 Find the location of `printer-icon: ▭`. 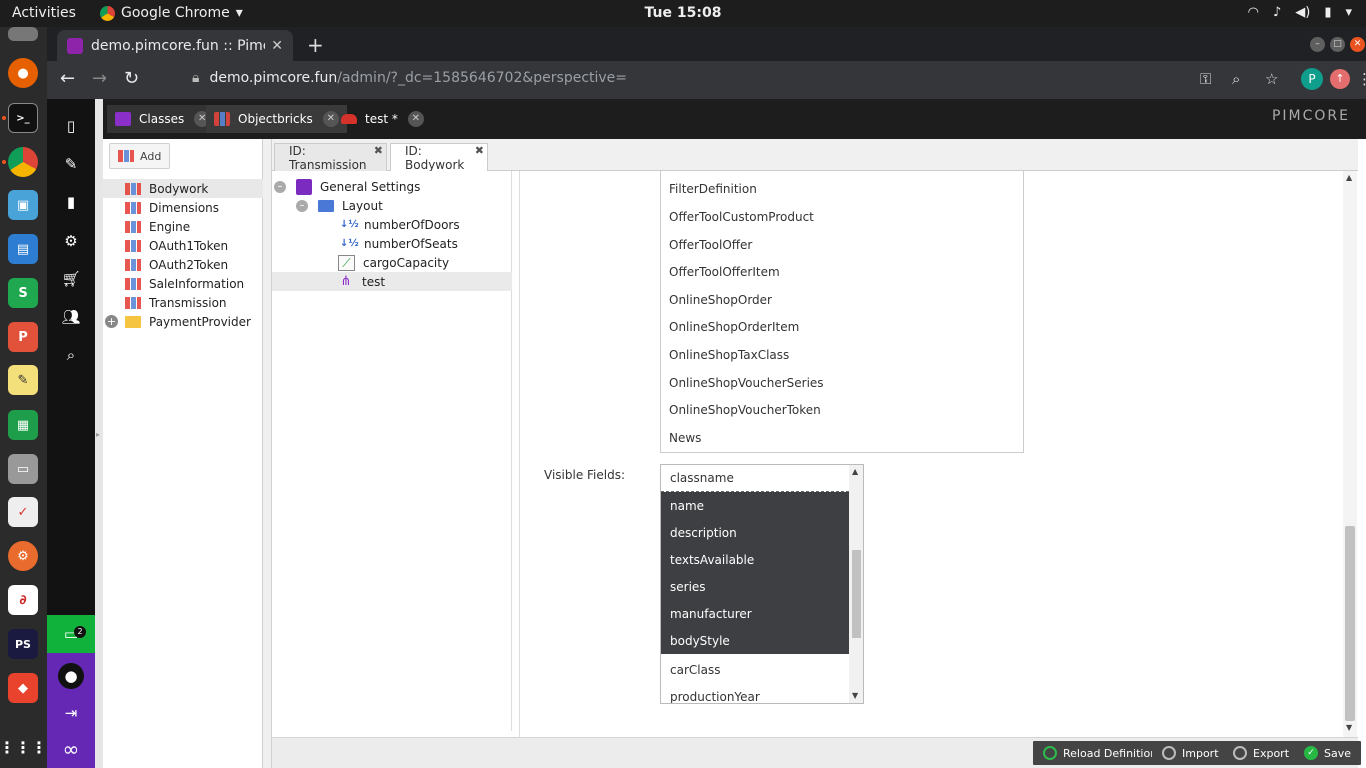

printer-icon: ▭ is located at coordinates (23, 469).